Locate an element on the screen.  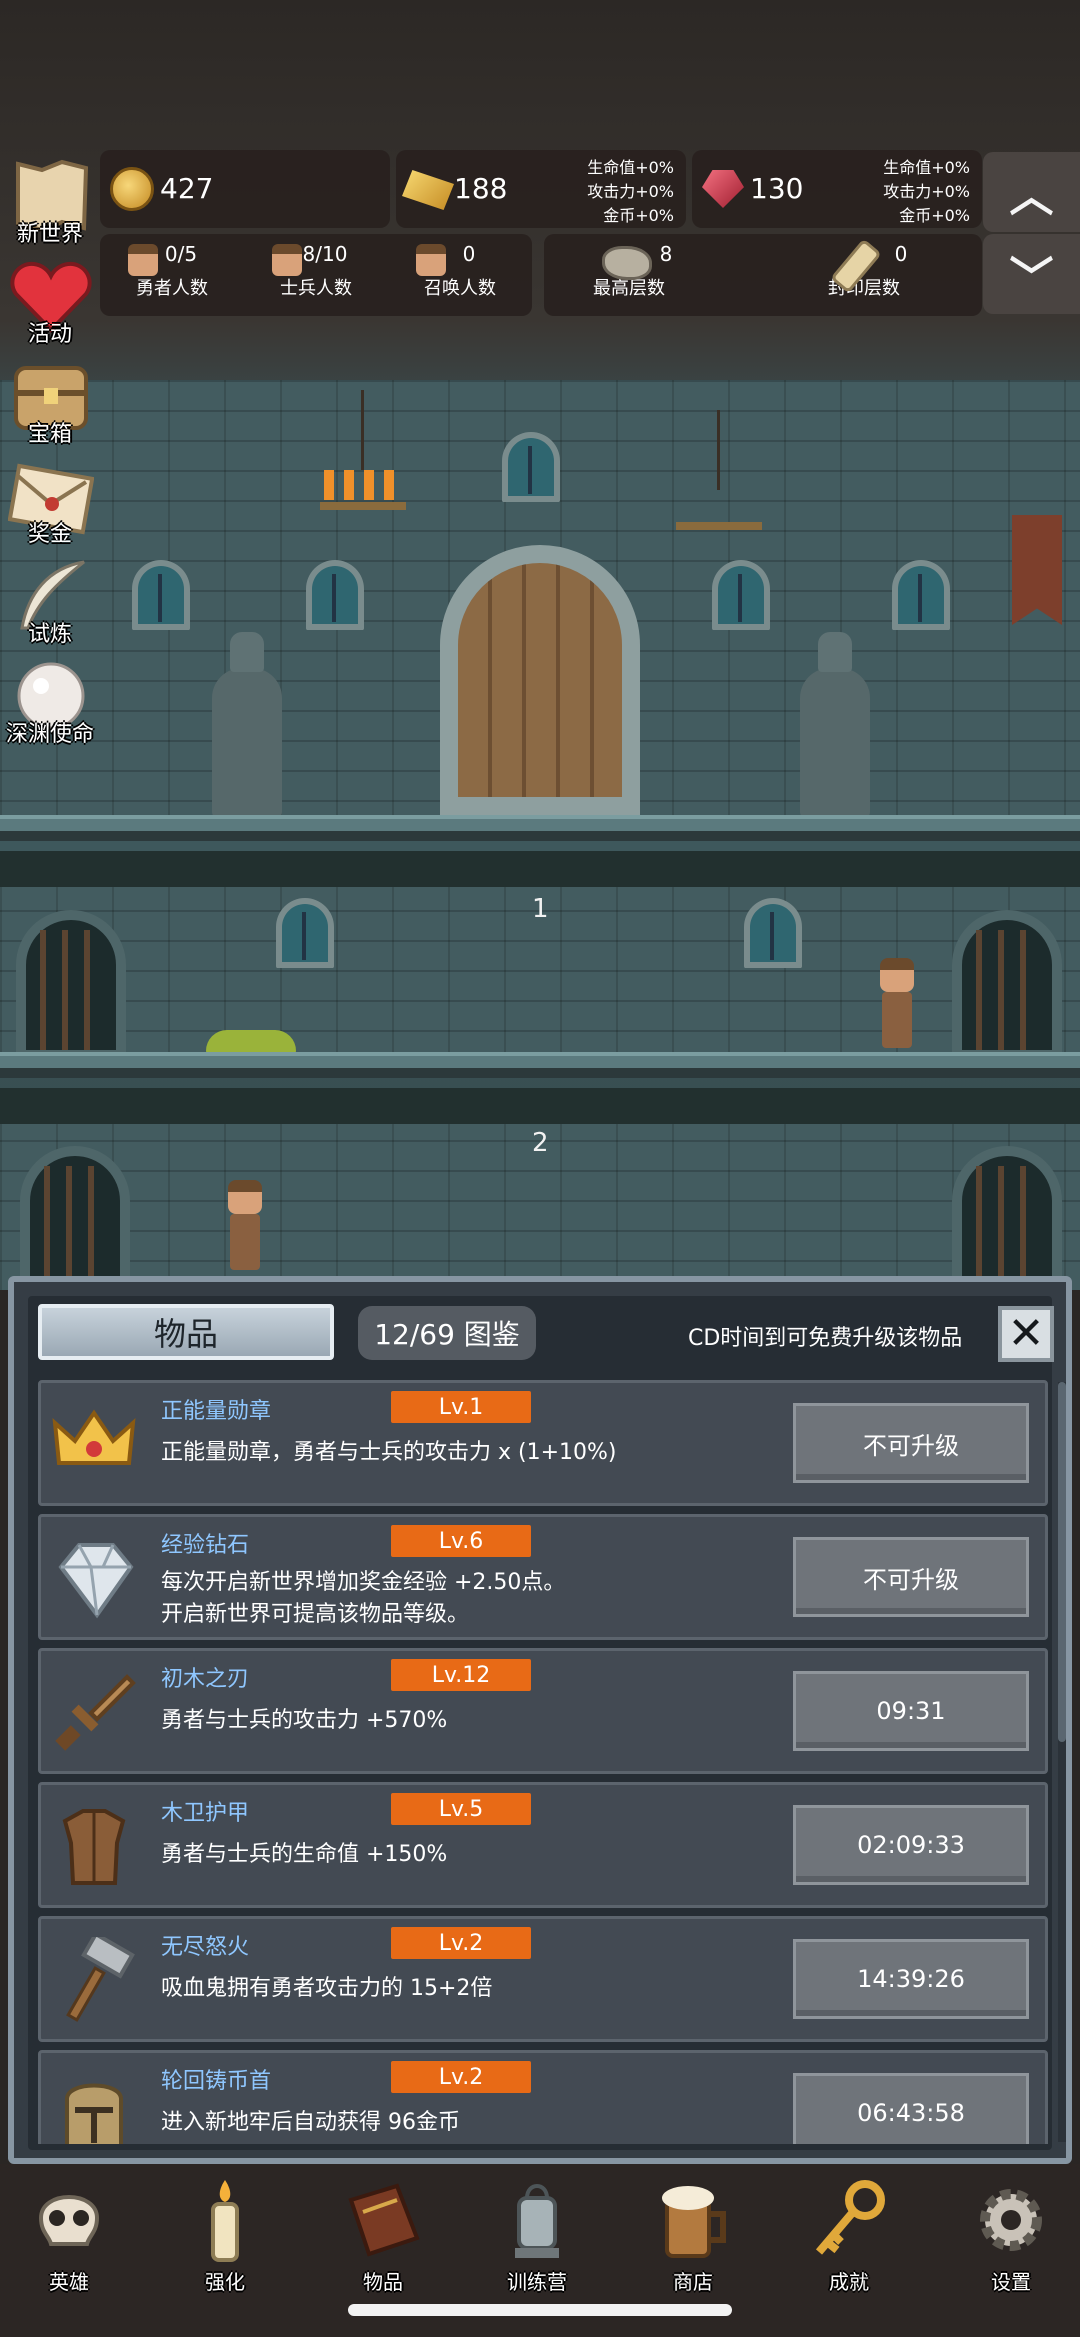
gold-bar-bonuses: 生命值+0% 攻击力+0% 金币+0% is located at coordinates (630, 192).